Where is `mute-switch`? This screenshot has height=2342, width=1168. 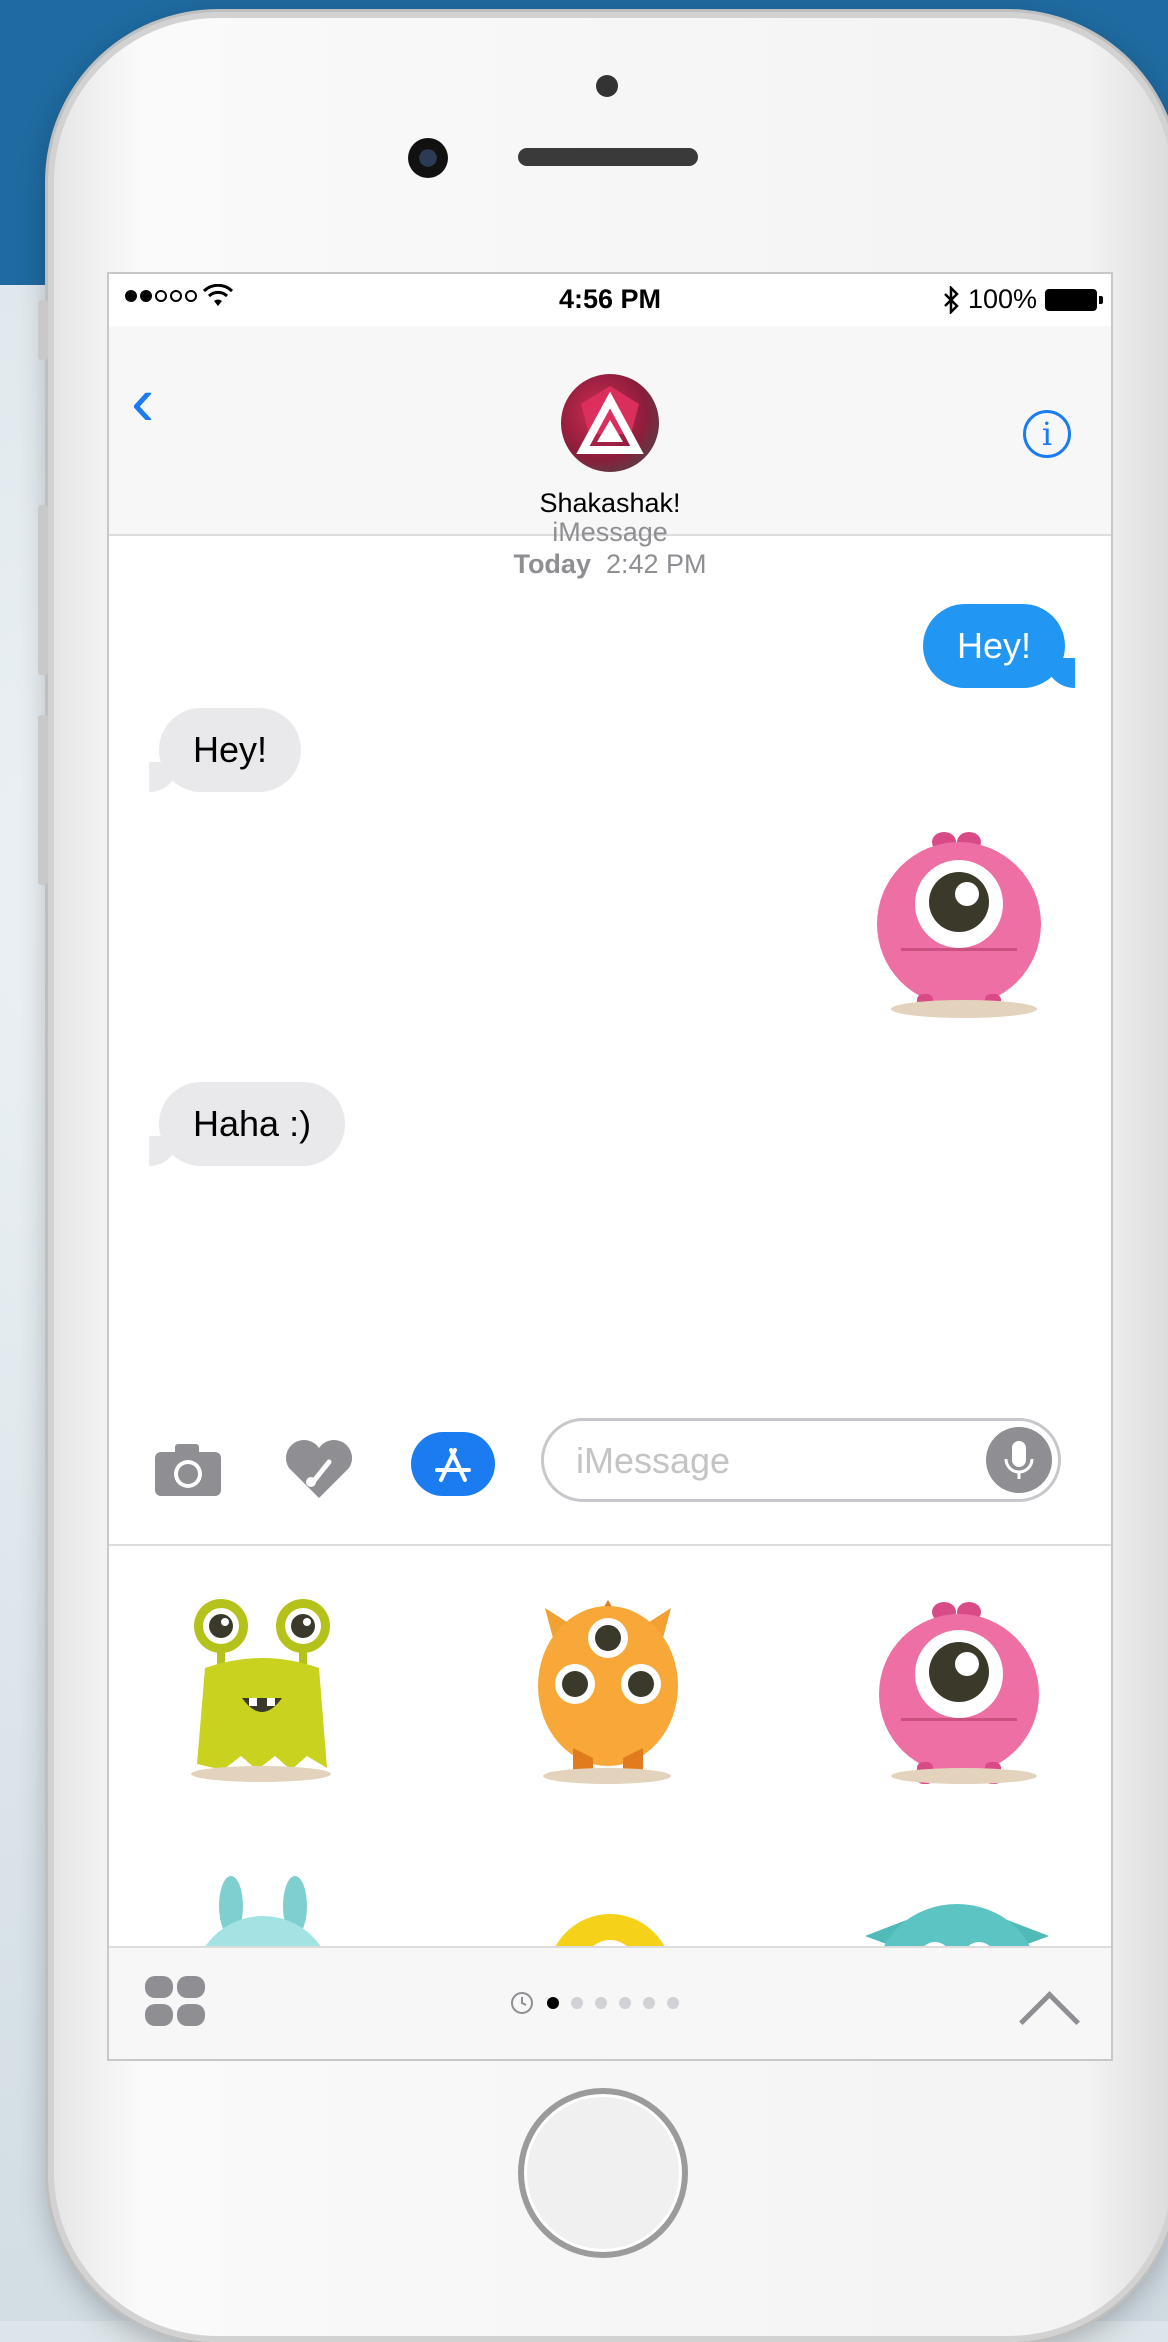 mute-switch is located at coordinates (43, 330).